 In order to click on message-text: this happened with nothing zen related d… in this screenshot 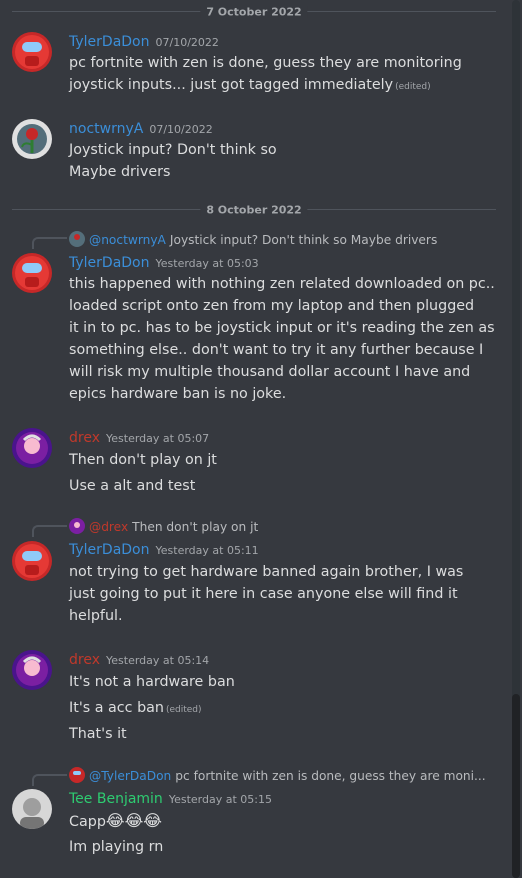, I will do `click(282, 284)`.